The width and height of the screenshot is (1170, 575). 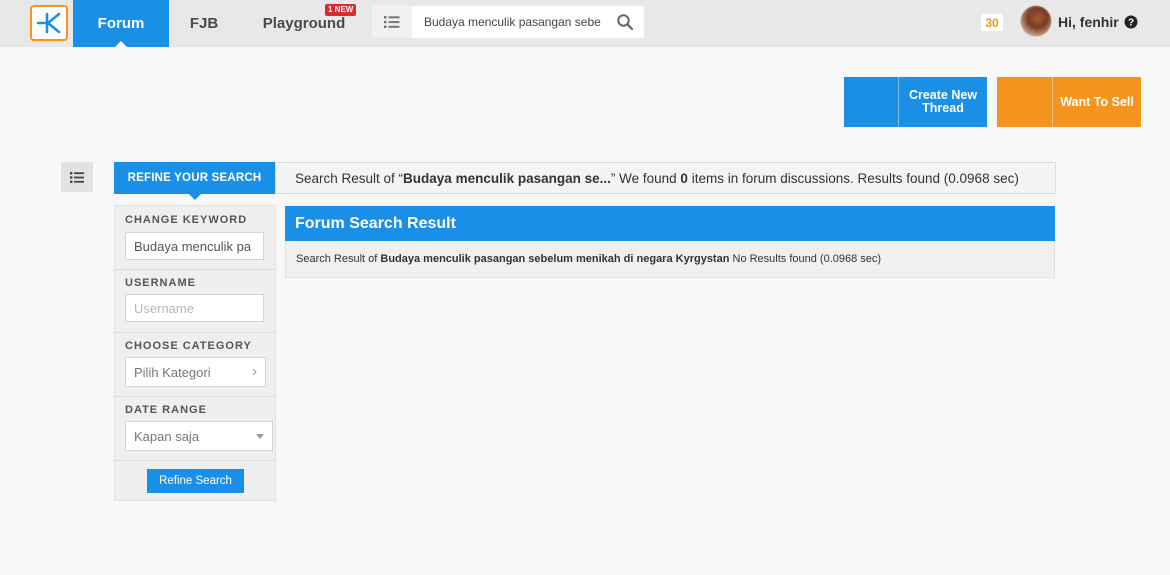 I want to click on nav-tab-forum-label: Forum, so click(x=121, y=23).